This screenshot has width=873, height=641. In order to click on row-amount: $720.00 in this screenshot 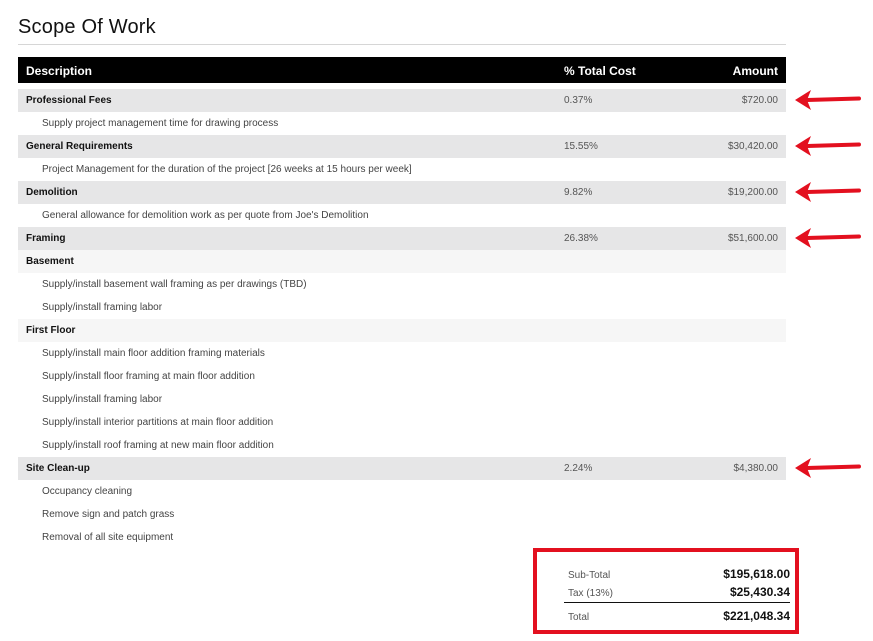, I will do `click(759, 100)`.